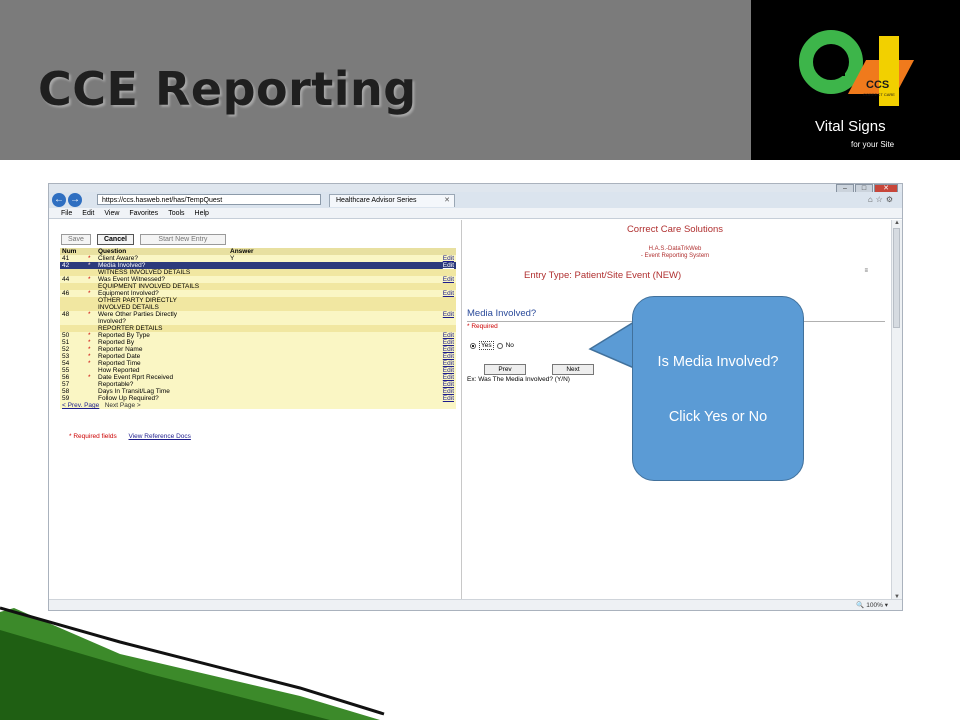 The height and width of the screenshot is (720, 960). I want to click on no-label: No, so click(510, 345).